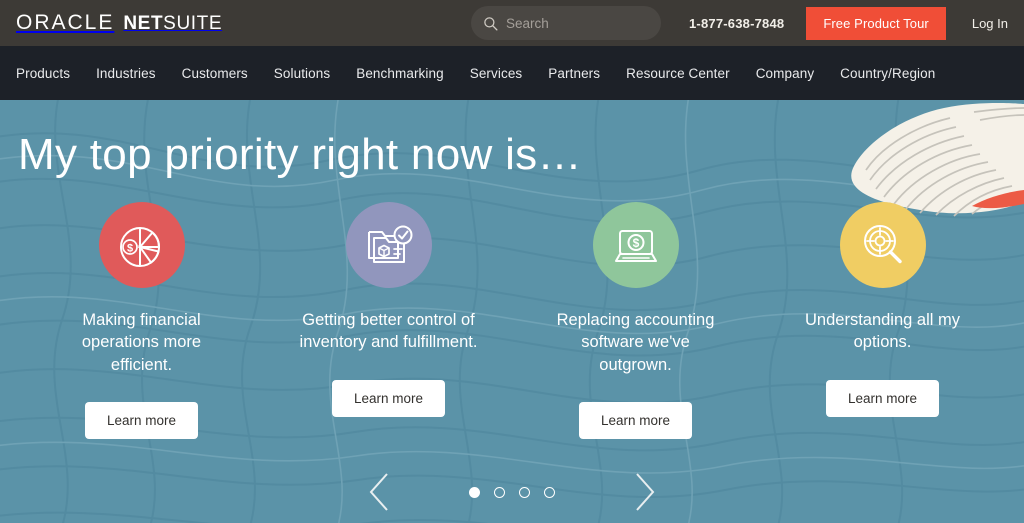  I want to click on nav-item-customers: Customers, so click(215, 73).